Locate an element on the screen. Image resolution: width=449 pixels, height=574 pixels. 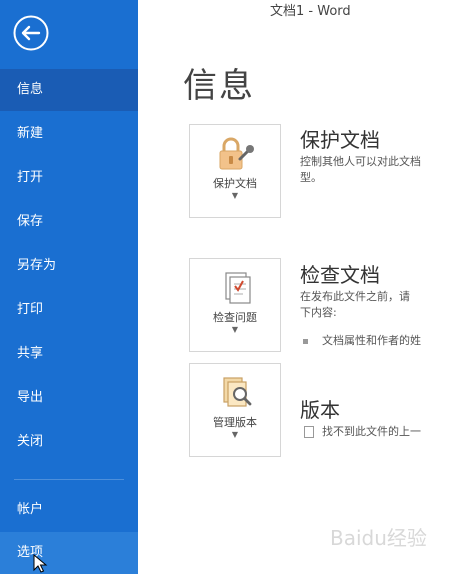
nav-item-print: 打印 is located at coordinates (69, 310).